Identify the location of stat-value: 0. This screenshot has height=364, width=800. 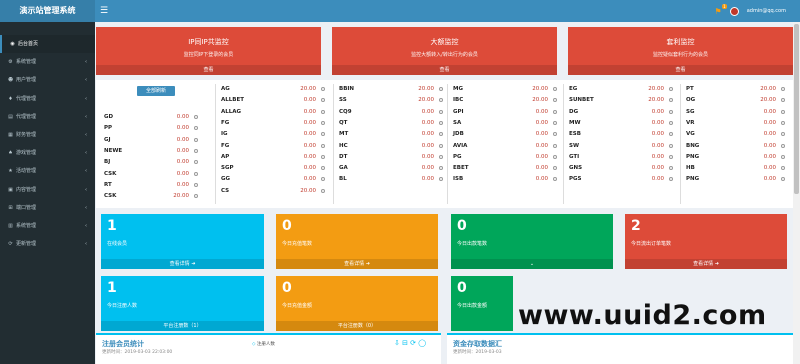
(287, 226).